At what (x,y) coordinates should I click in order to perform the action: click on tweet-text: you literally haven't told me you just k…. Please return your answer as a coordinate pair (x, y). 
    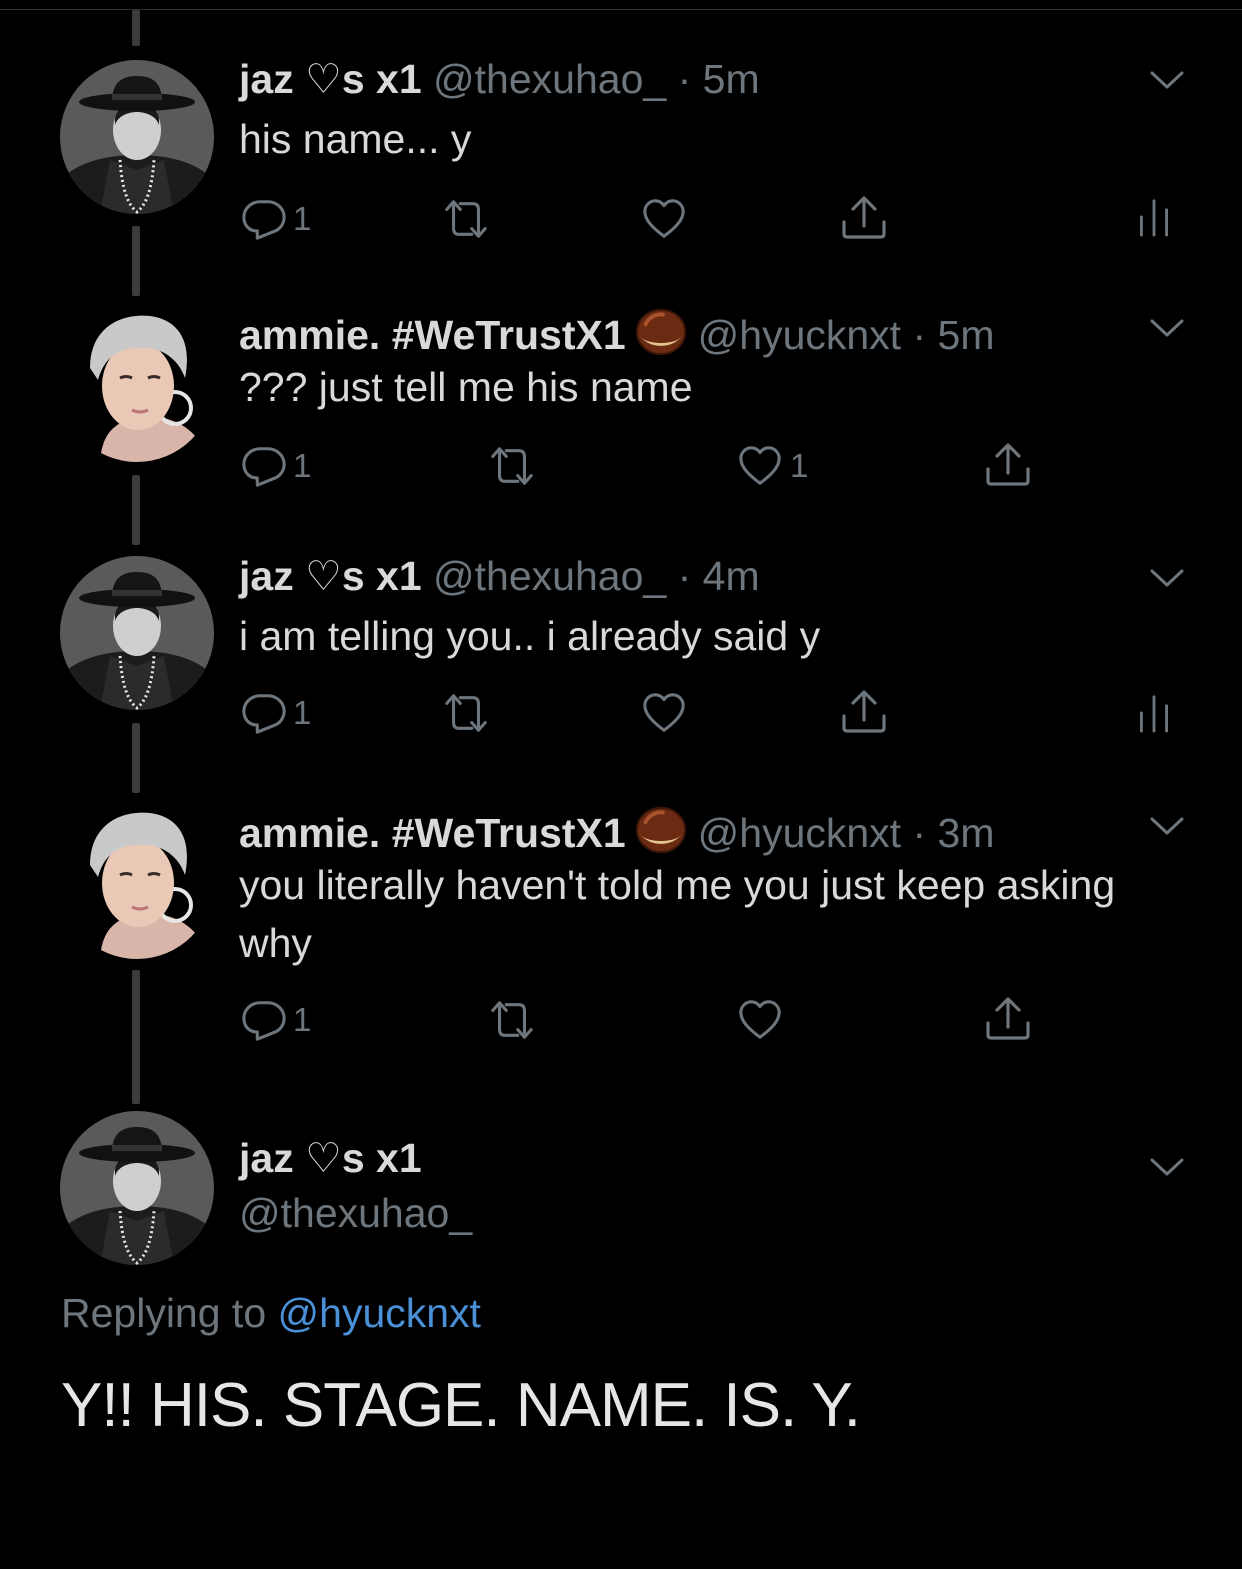
    Looking at the image, I should click on (677, 914).